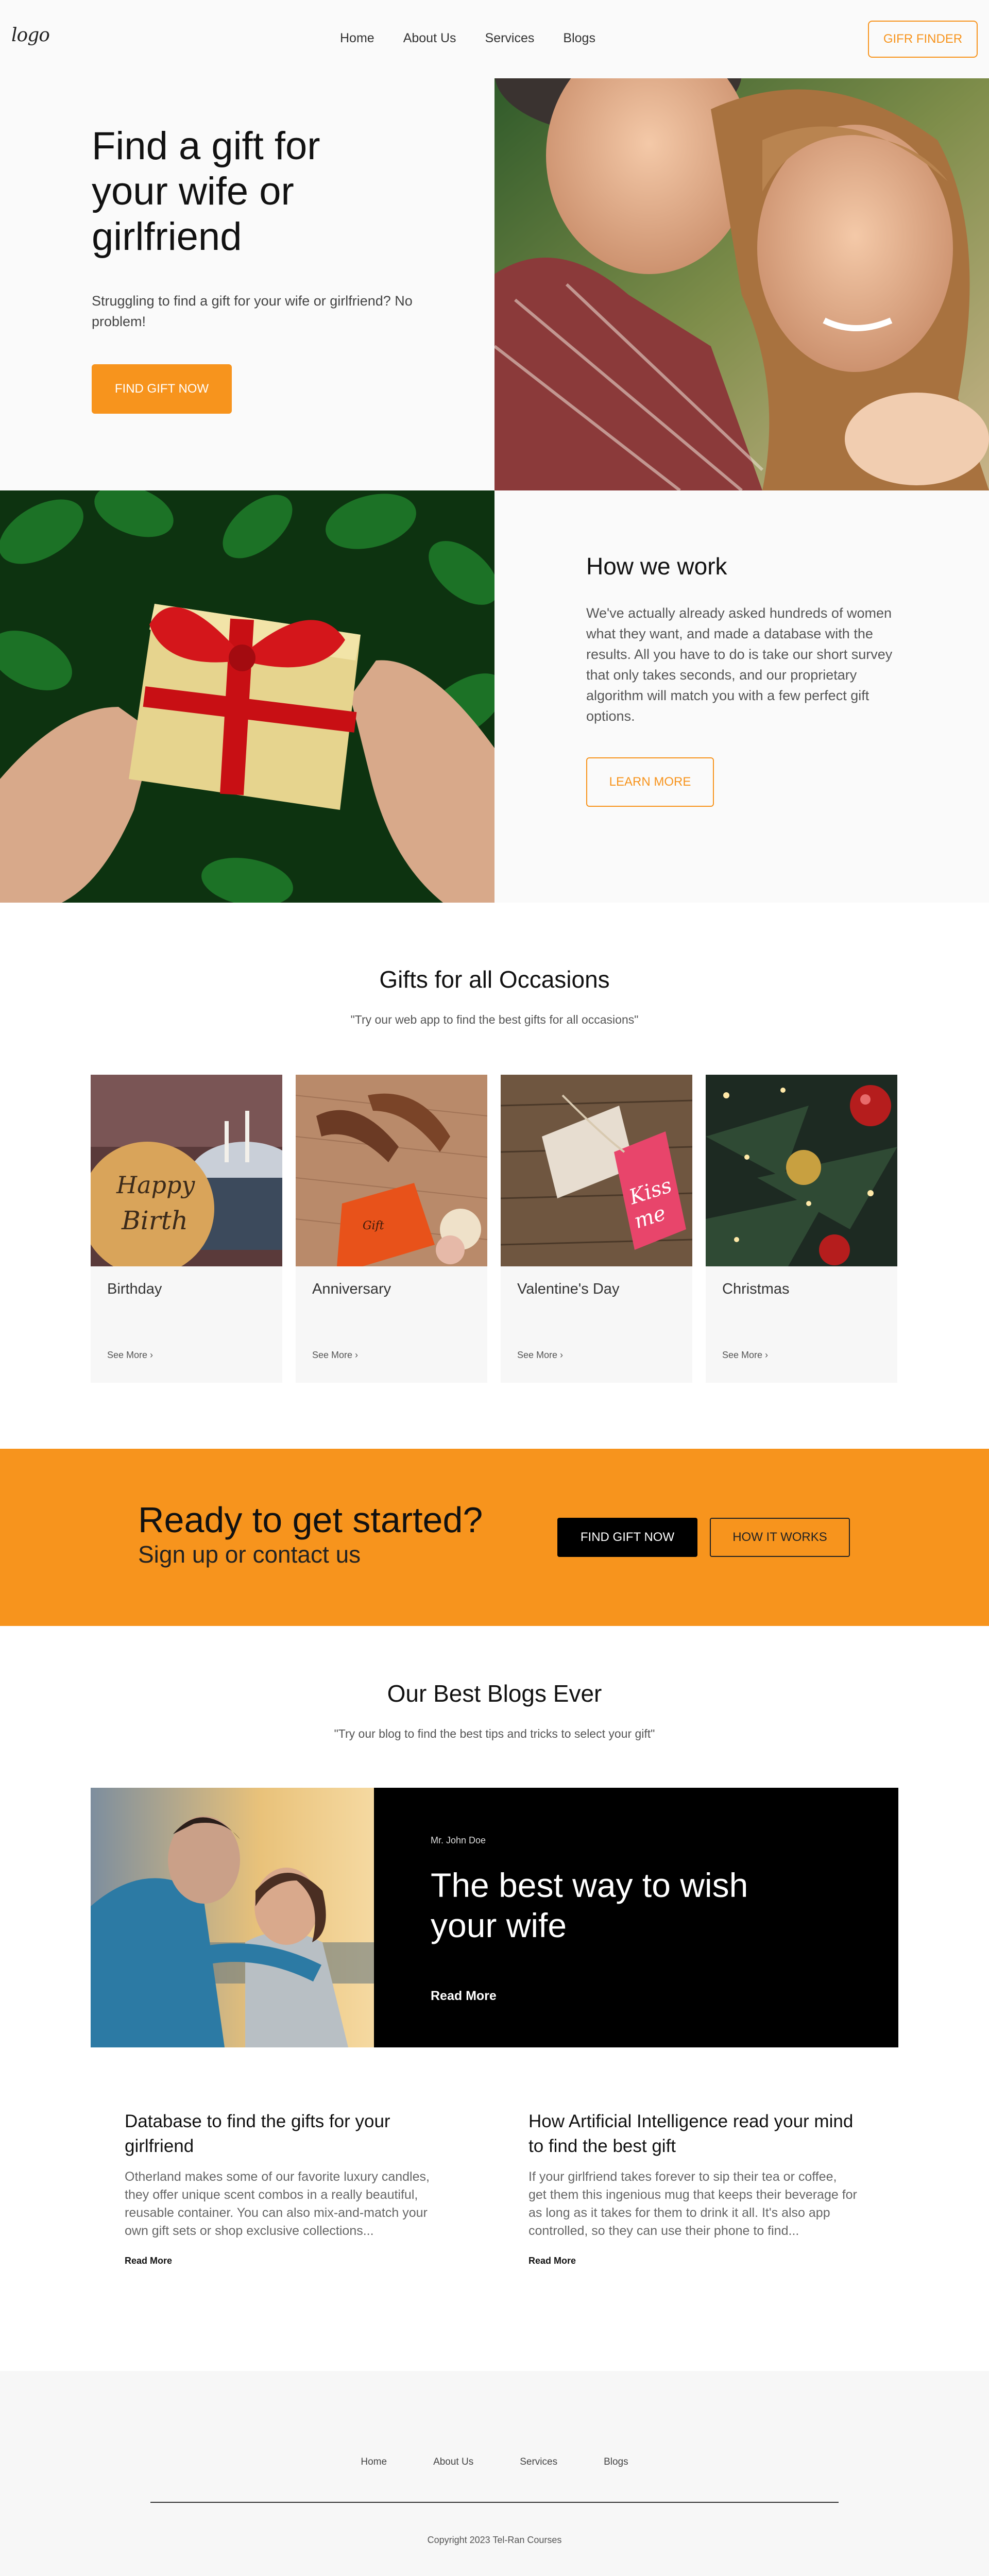 The image size is (989, 2576). I want to click on nav-services-link: Services, so click(510, 38).